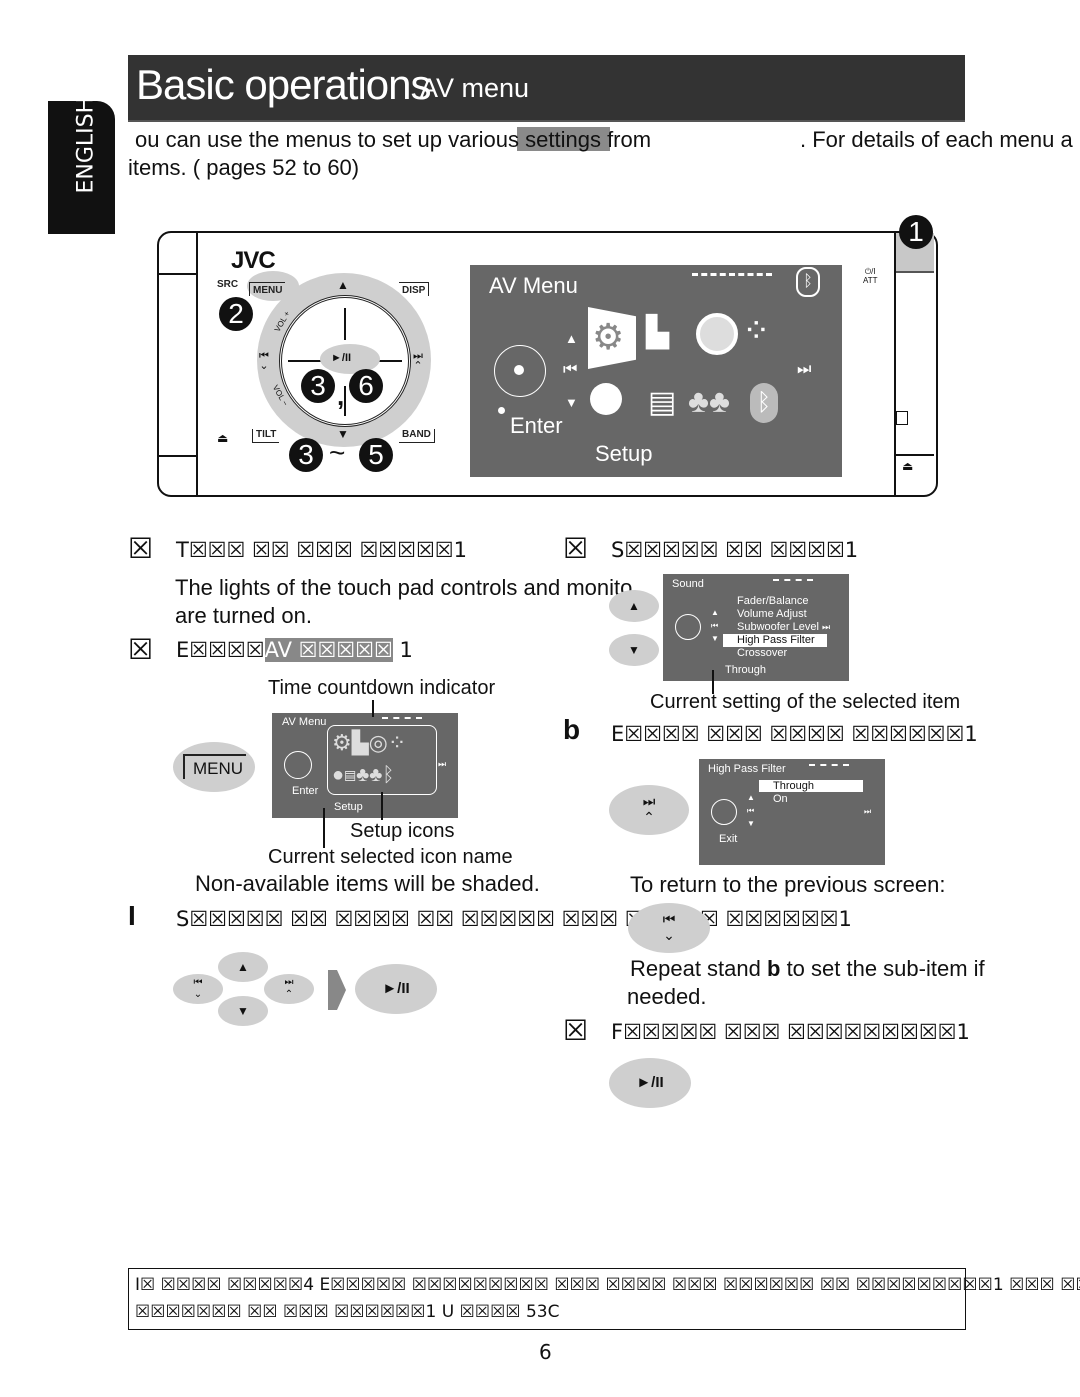 The height and width of the screenshot is (1397, 1080). Describe the element at coordinates (783, 653) in the screenshot. I see `sound-item: Crossover` at that location.